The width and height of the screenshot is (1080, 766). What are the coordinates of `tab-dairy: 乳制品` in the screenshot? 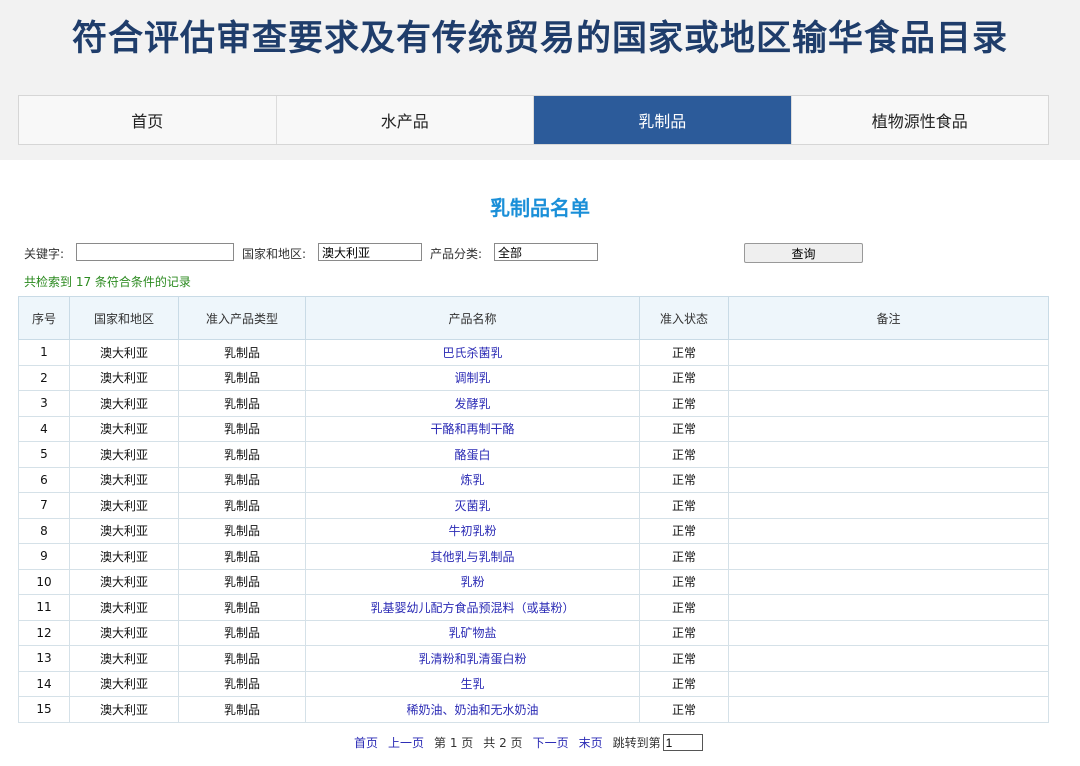 It's located at (663, 120).